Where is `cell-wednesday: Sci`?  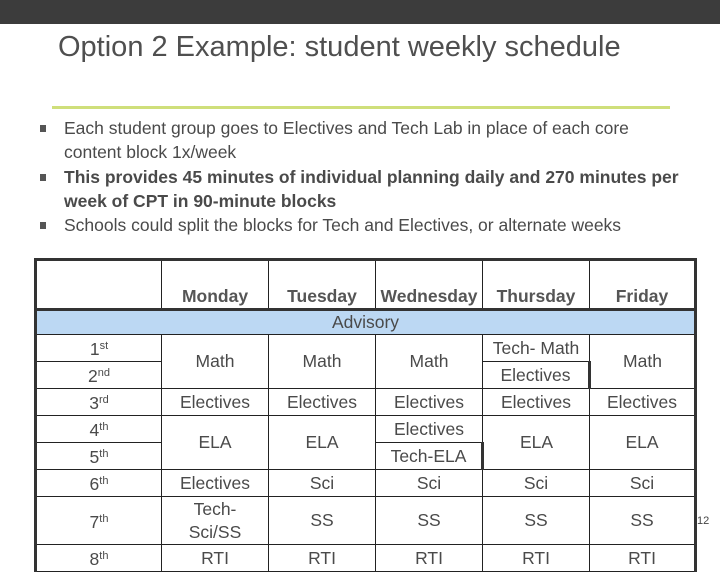
cell-wednesday: Sci is located at coordinates (429, 483).